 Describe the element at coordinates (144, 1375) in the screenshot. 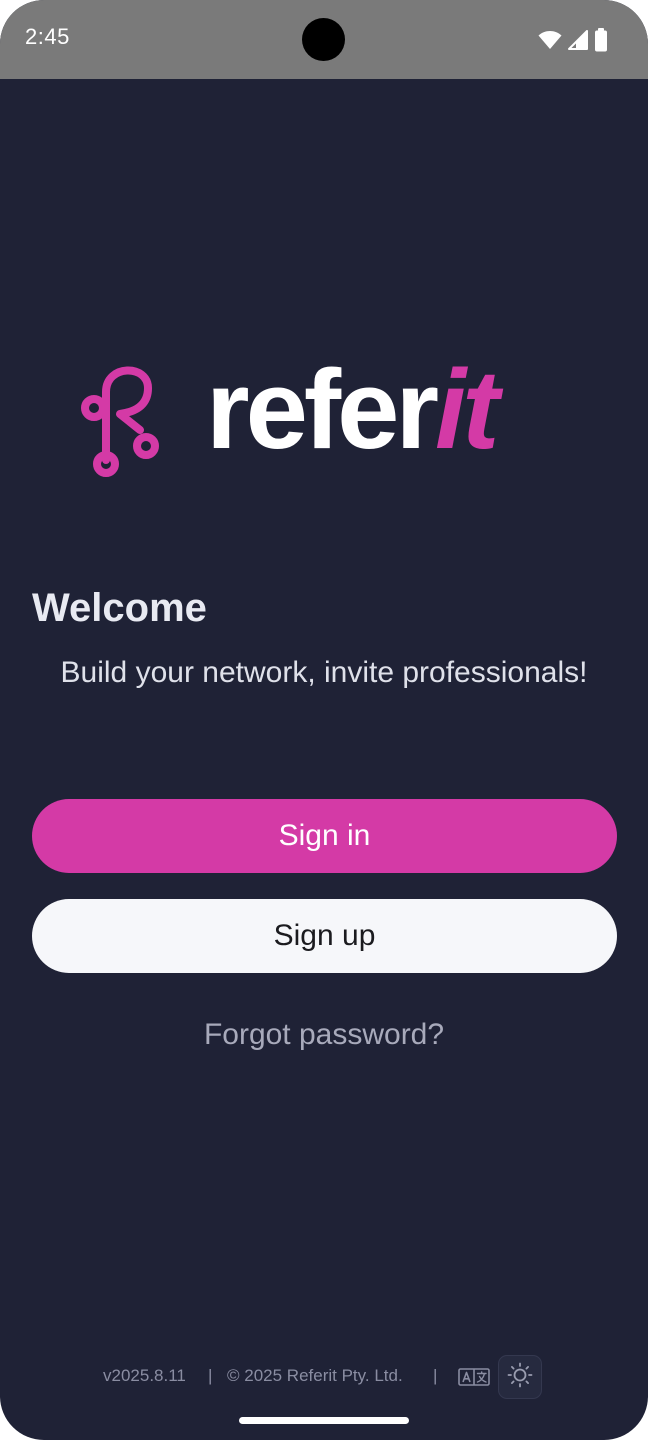

I see `app-version: v2025.8.11` at that location.